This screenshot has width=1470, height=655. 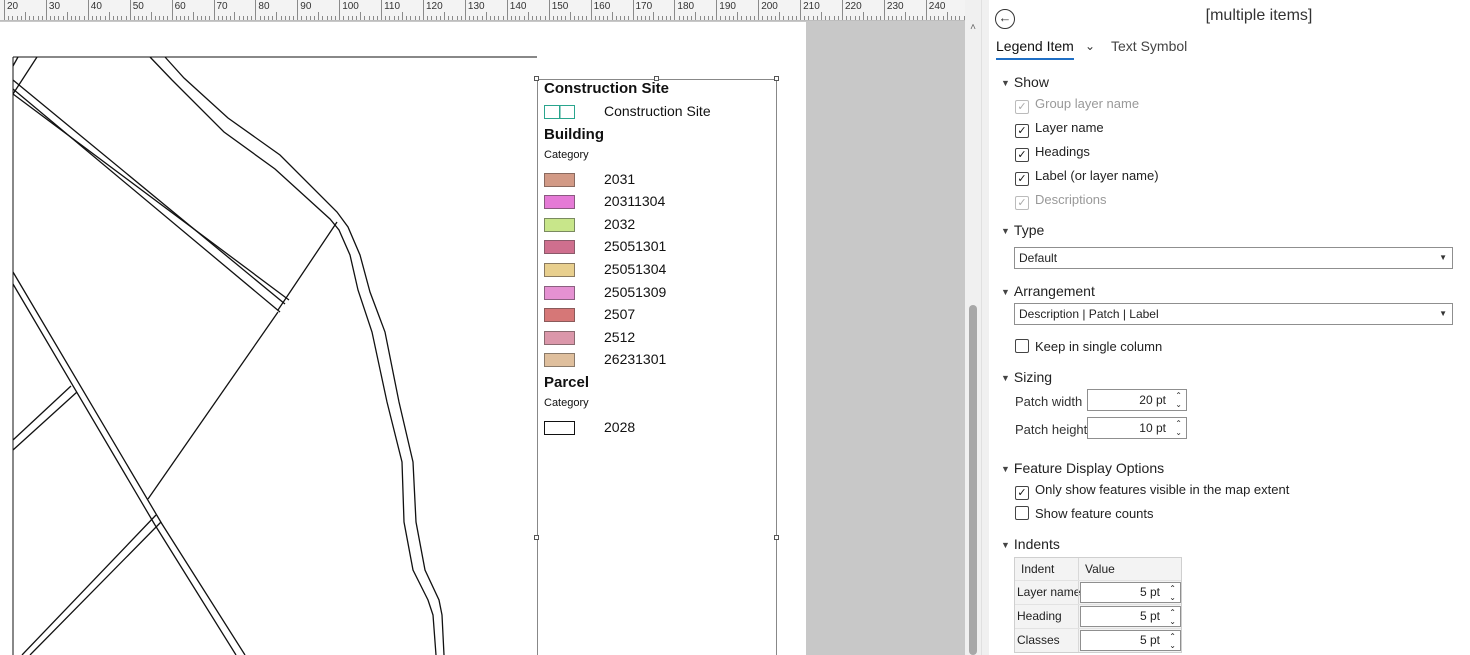 What do you see at coordinates (985, 327) in the screenshot?
I see `pane-splitter` at bounding box center [985, 327].